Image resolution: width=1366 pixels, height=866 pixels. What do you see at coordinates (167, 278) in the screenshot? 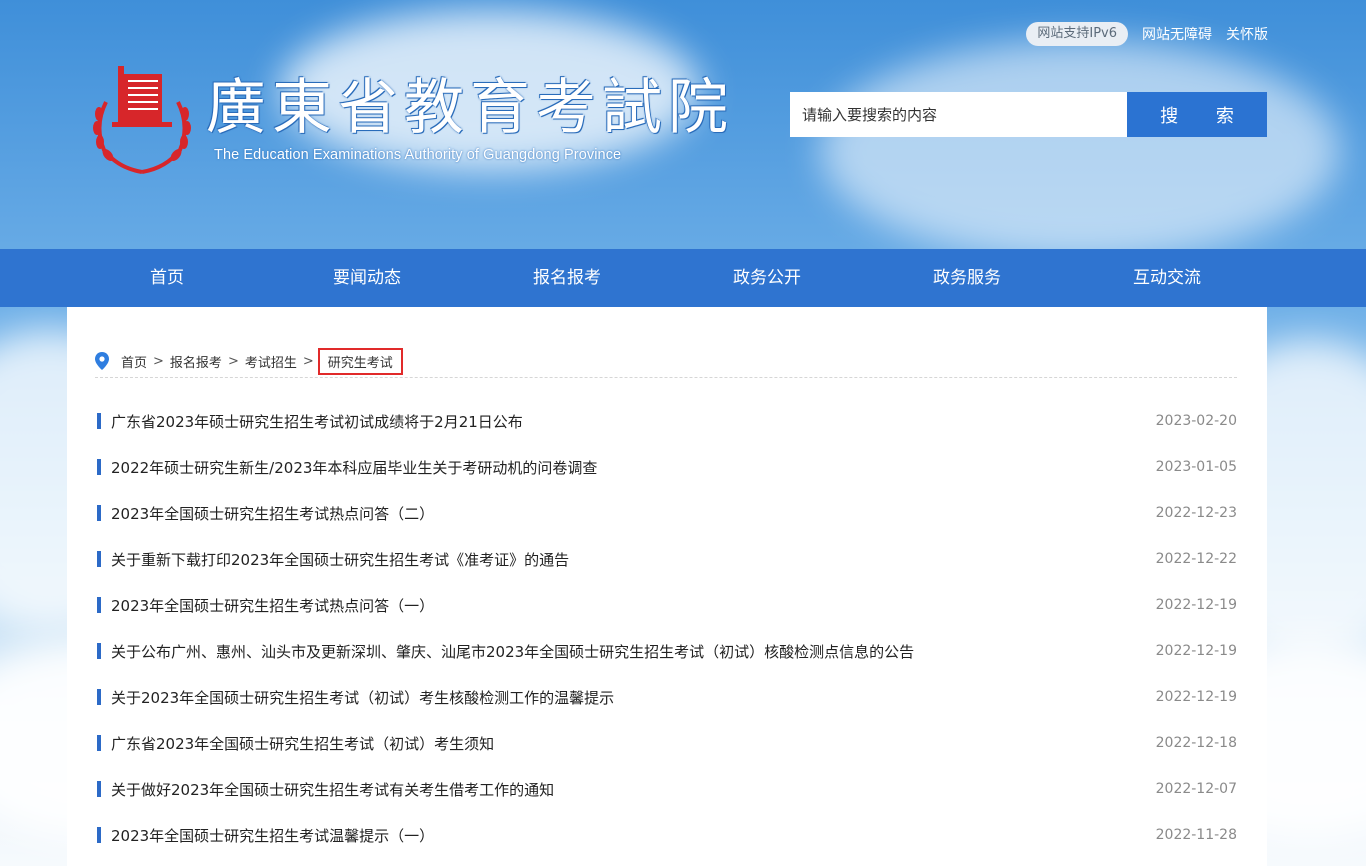
I see `nav-item-home: 首页` at bounding box center [167, 278].